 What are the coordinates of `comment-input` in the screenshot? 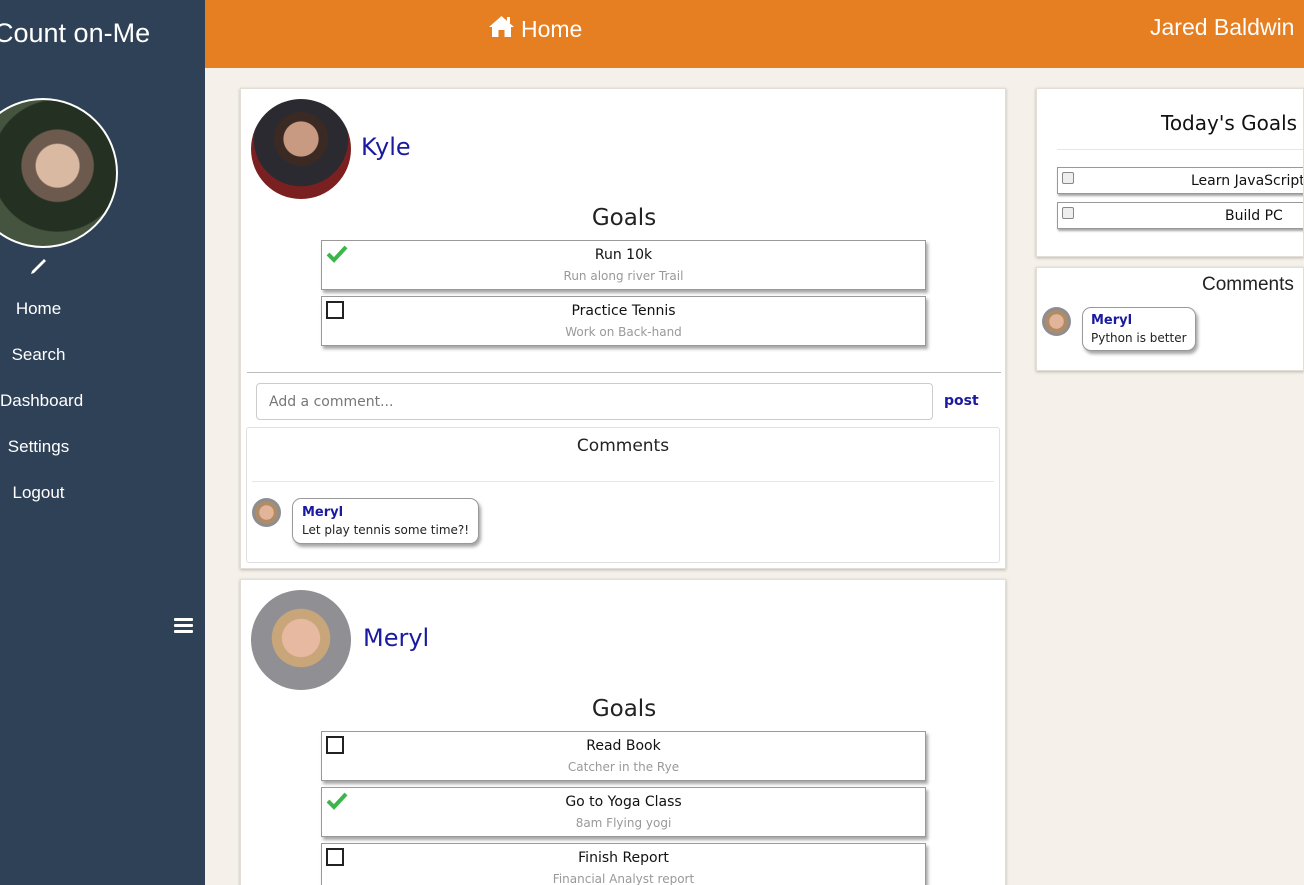 It's located at (594, 401).